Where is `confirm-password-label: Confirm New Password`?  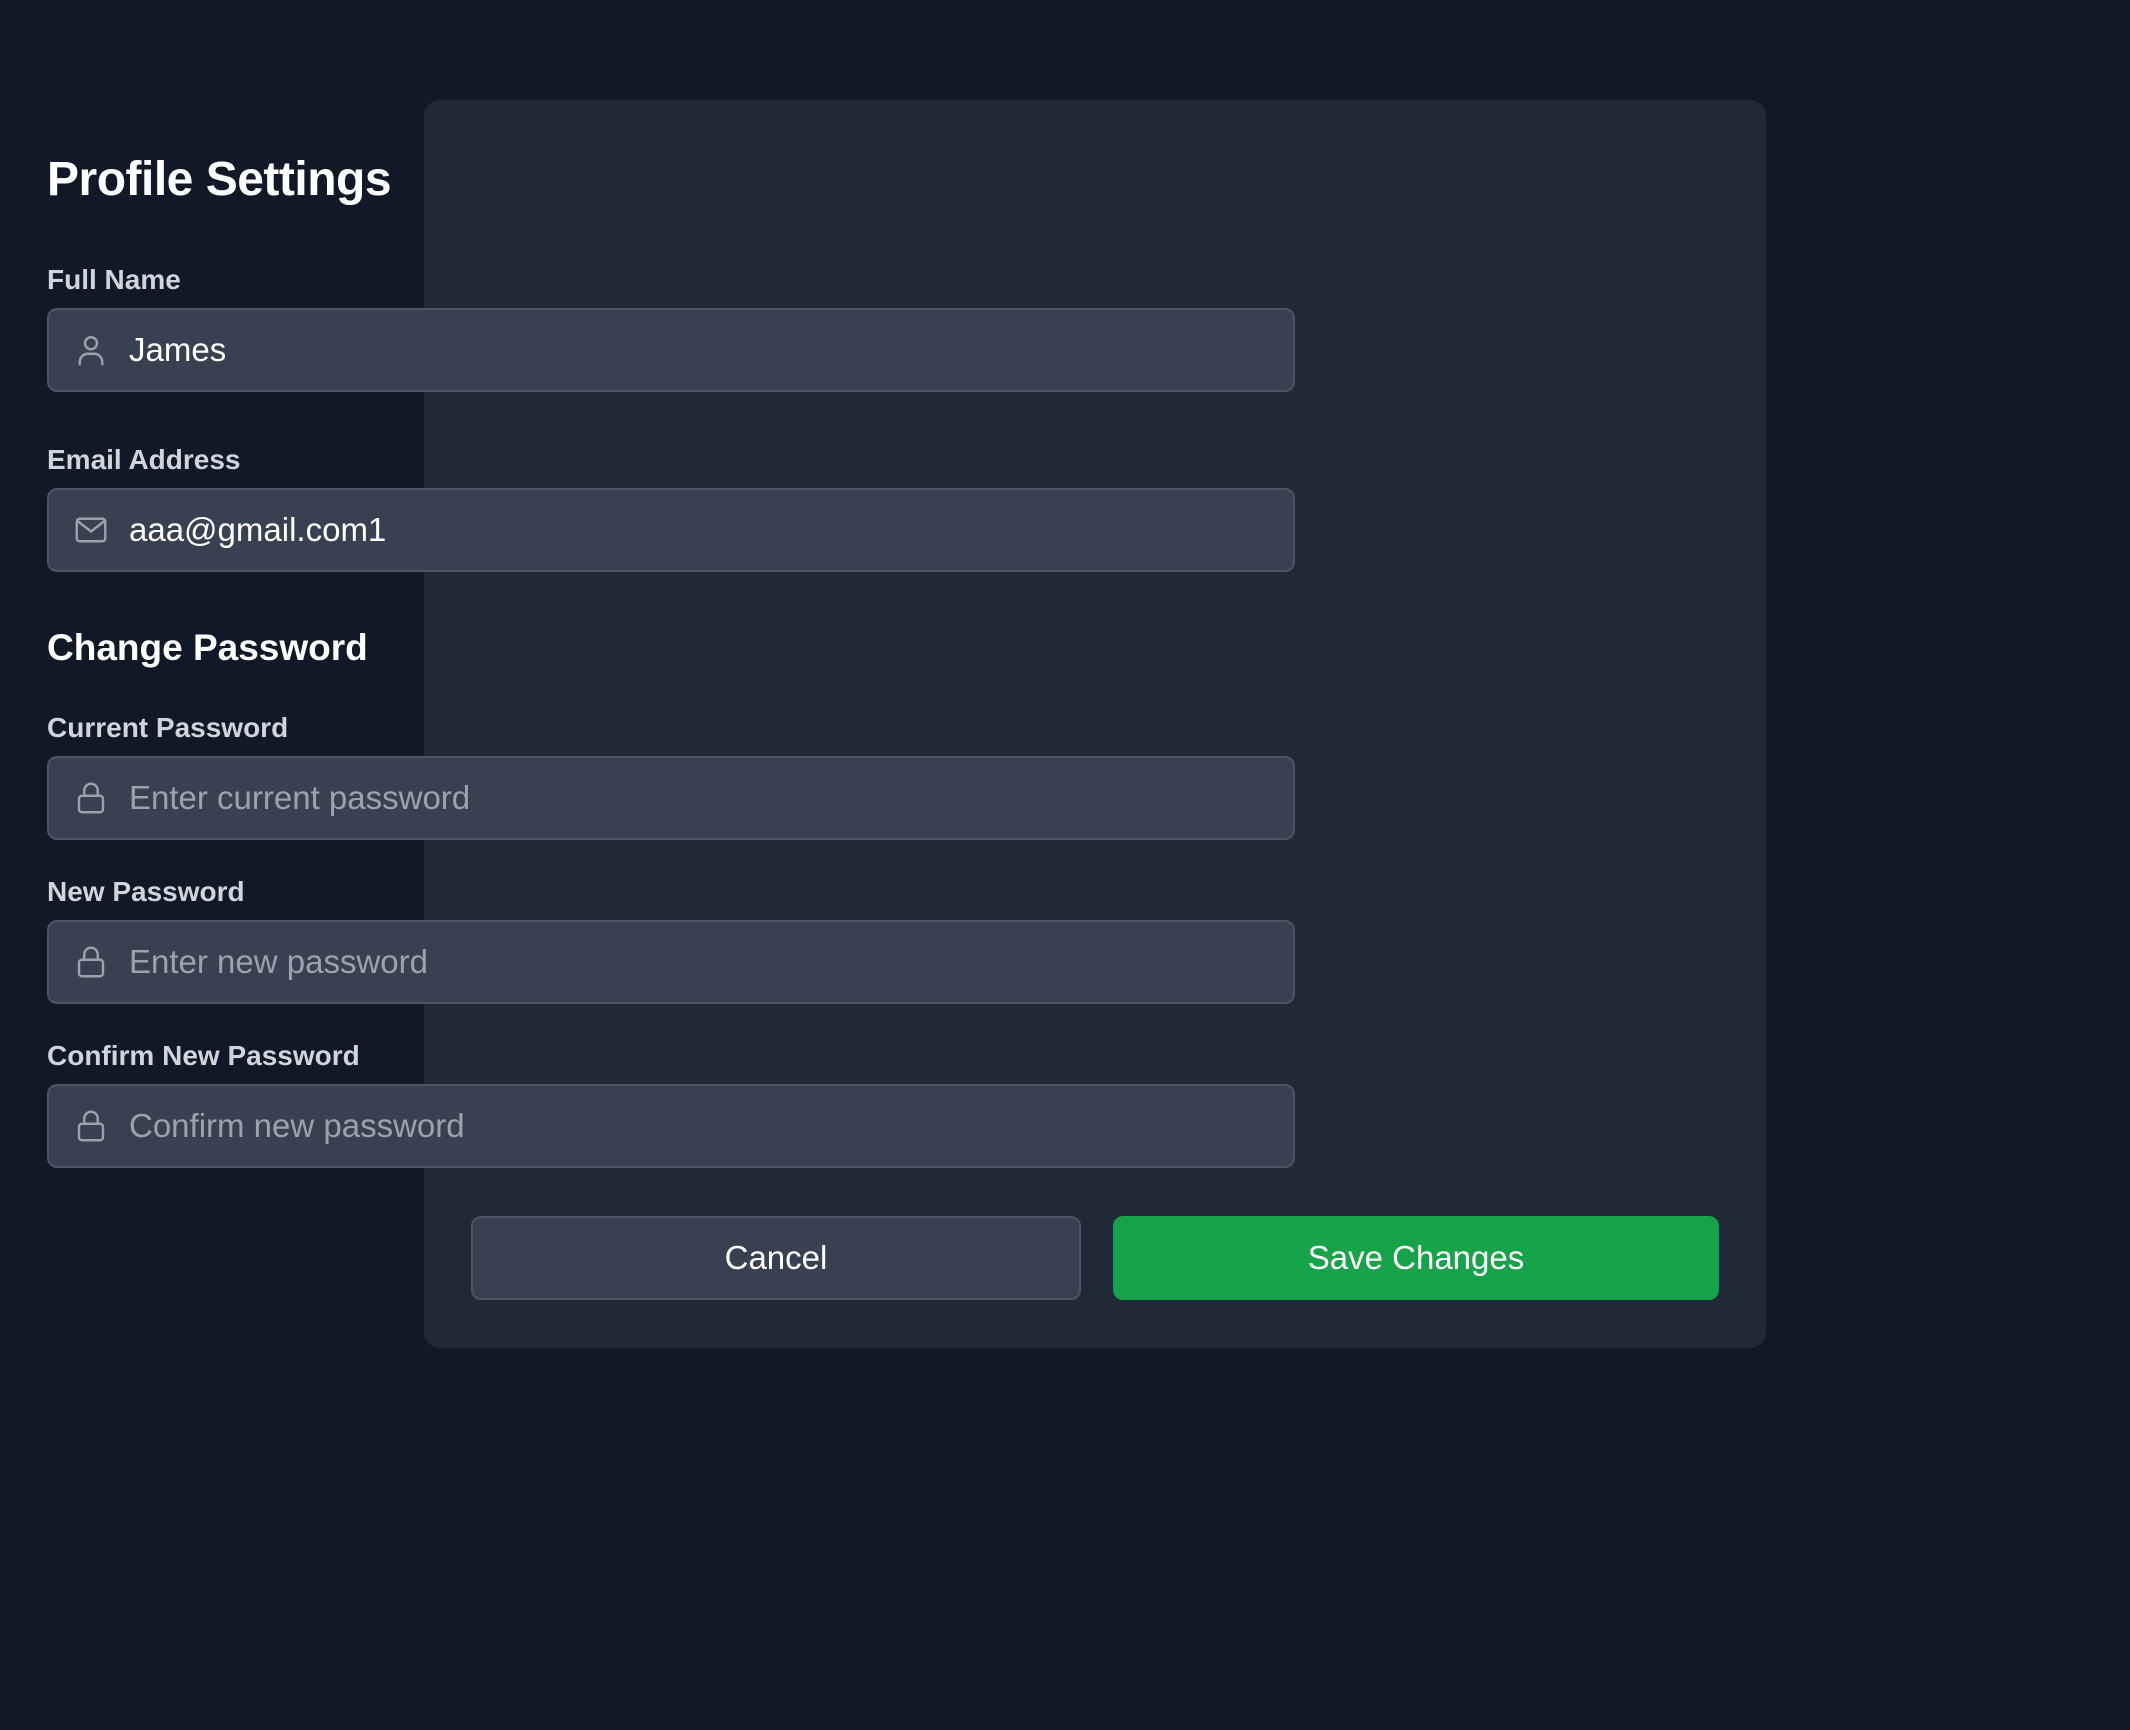
confirm-password-label: Confirm New Password is located at coordinates (203, 1055).